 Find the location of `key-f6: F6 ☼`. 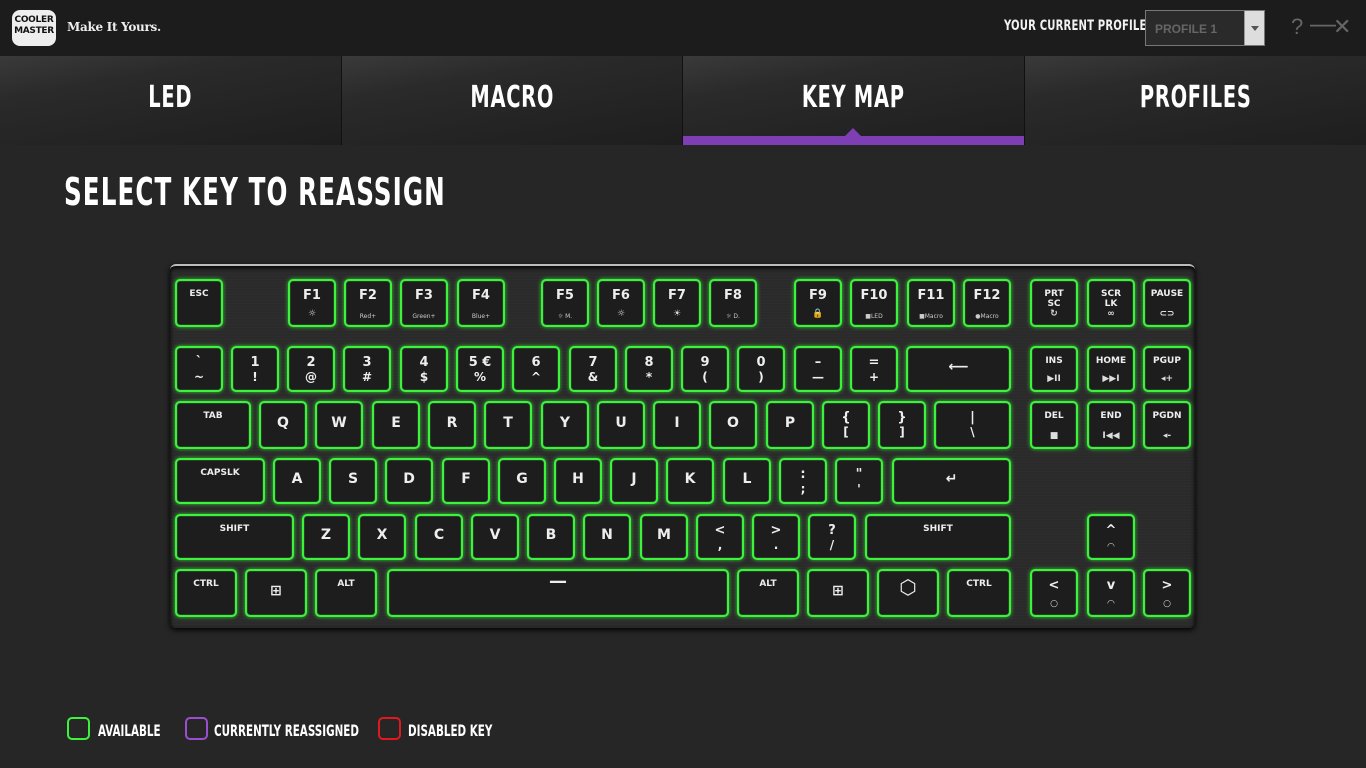

key-f6: F6 ☼ is located at coordinates (621, 303).